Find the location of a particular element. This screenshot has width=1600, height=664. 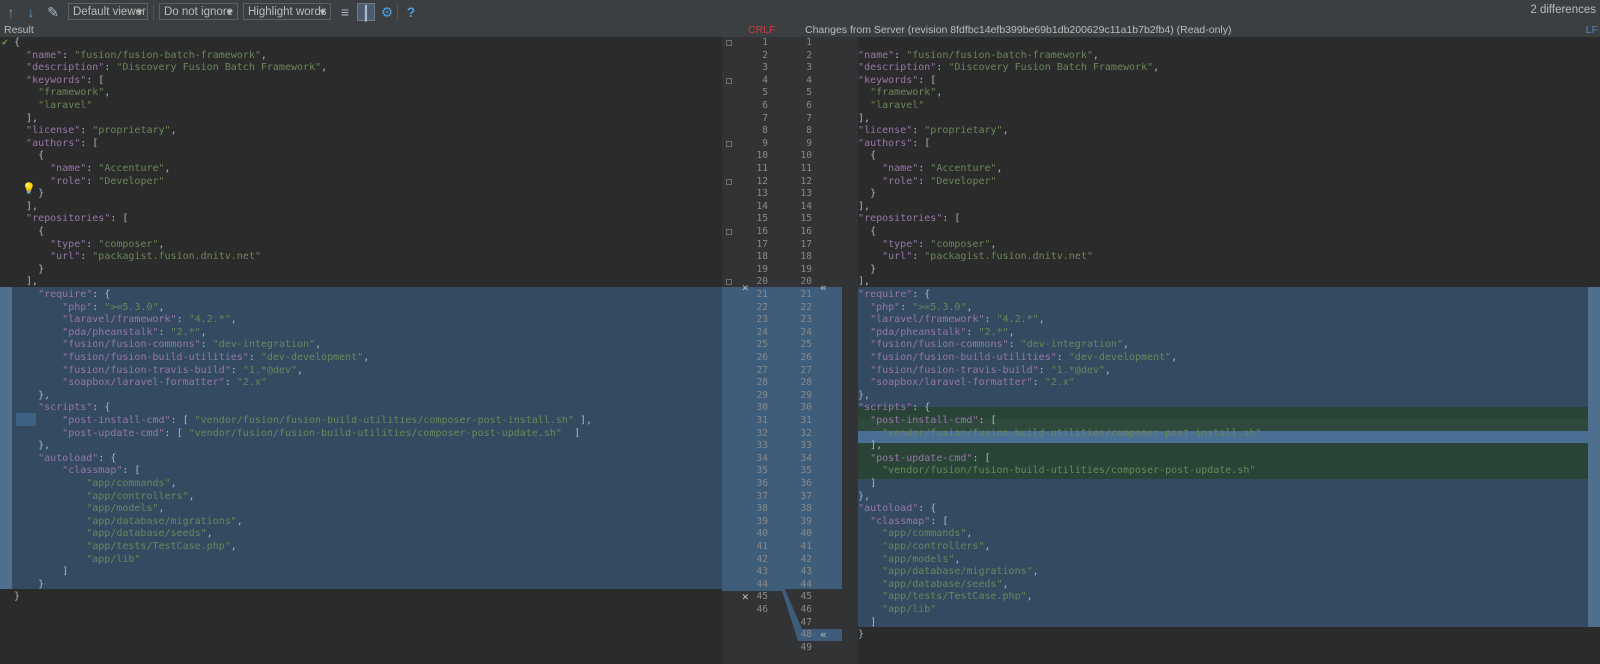

json-punct: } is located at coordinates (17, 597).